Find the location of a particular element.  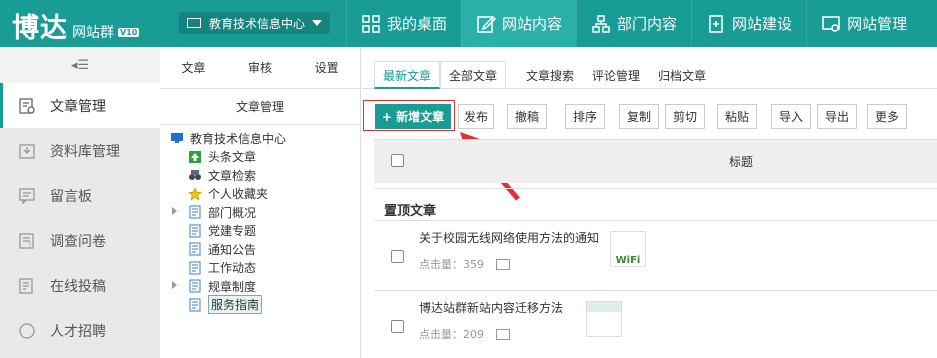

article-meta: 点击量： 359 is located at coordinates (464, 264).